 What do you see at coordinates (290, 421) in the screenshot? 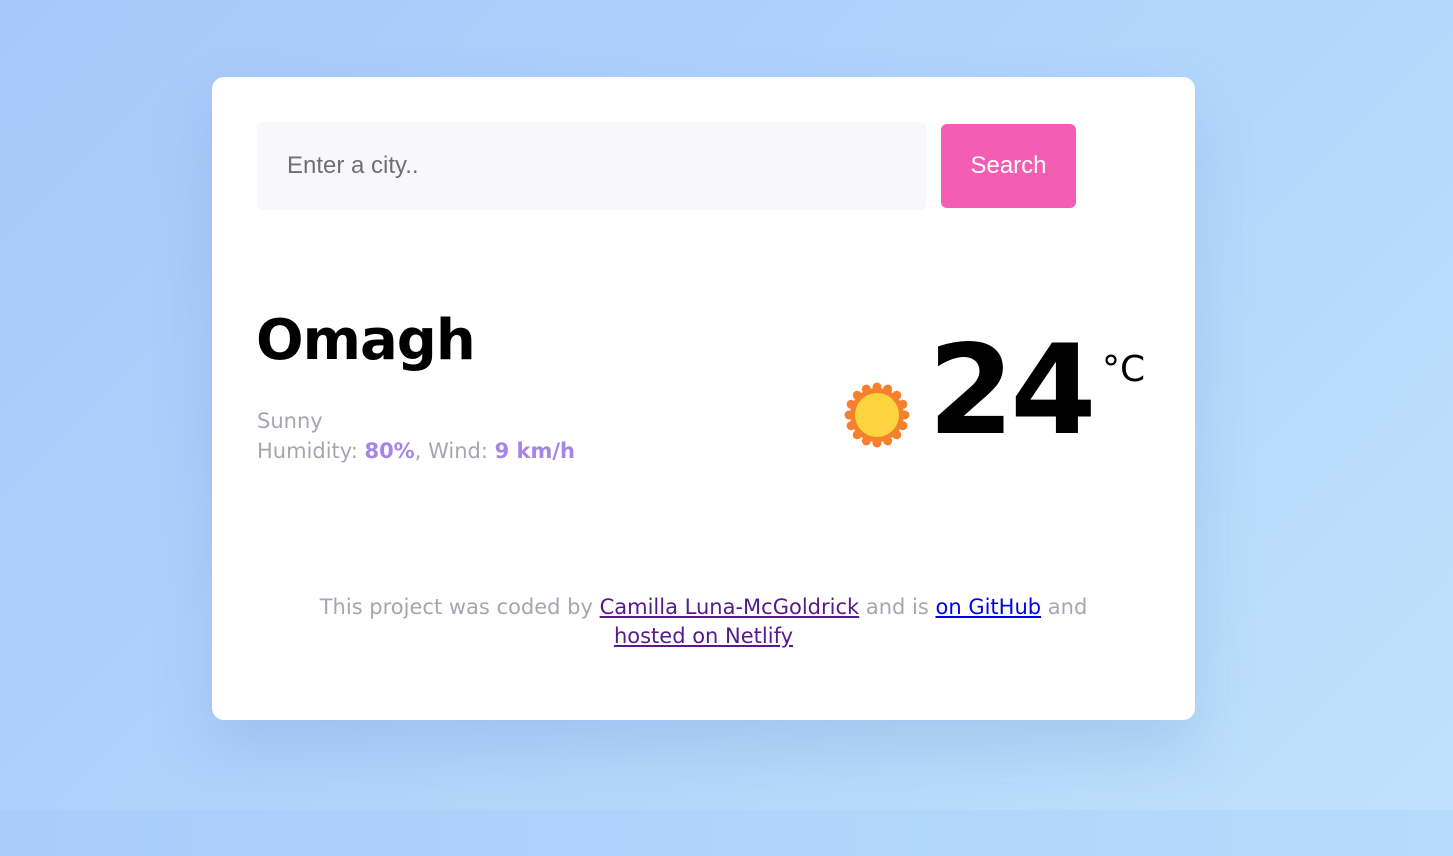
I see `weather-description: Sunny` at bounding box center [290, 421].